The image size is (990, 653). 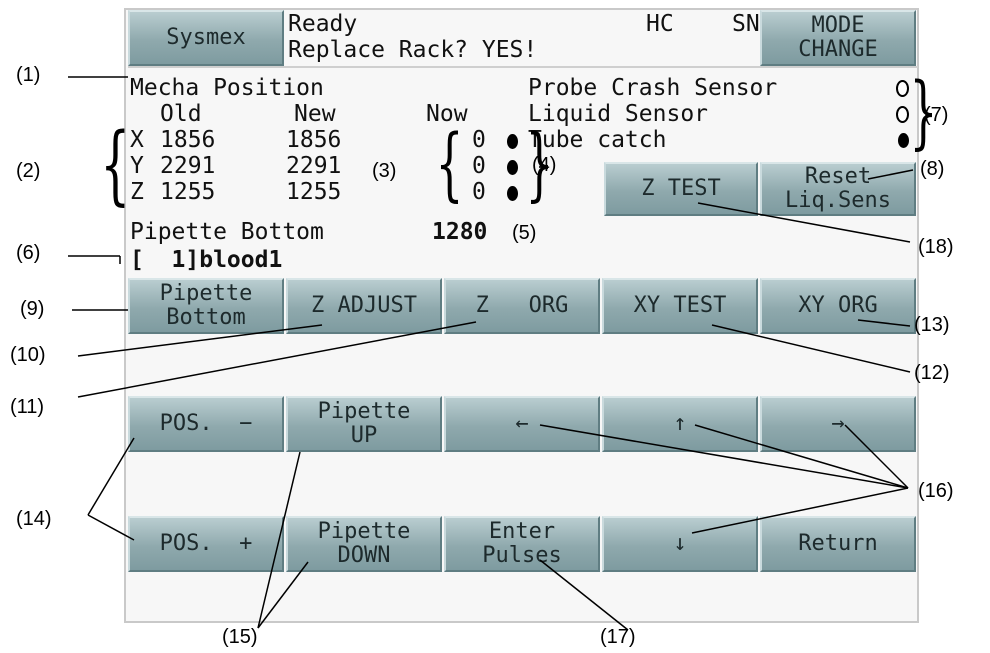 What do you see at coordinates (936, 247) in the screenshot?
I see `callout-18: (18)` at bounding box center [936, 247].